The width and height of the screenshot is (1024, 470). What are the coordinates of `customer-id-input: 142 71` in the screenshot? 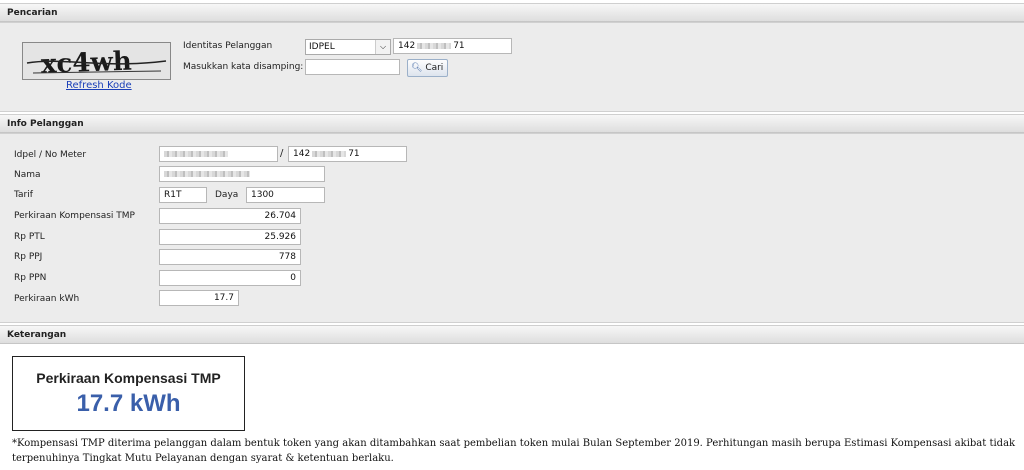 It's located at (452, 46).